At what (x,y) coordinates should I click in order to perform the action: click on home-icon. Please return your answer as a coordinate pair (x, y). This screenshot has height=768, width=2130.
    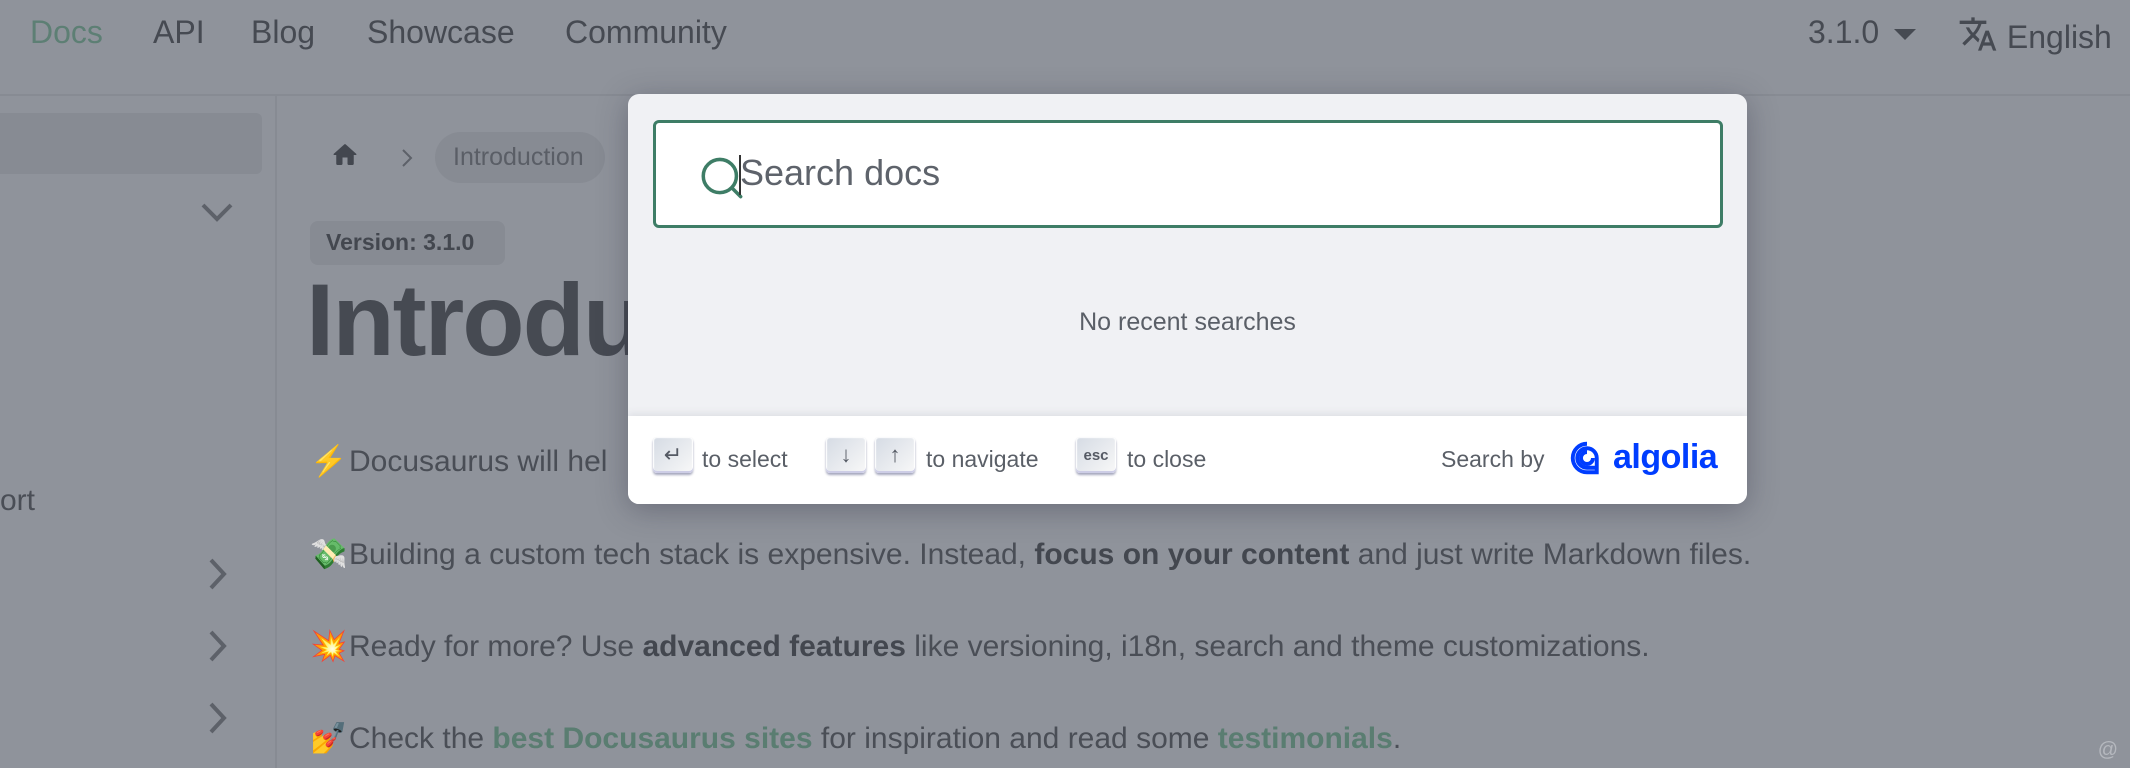
    Looking at the image, I should click on (345, 157).